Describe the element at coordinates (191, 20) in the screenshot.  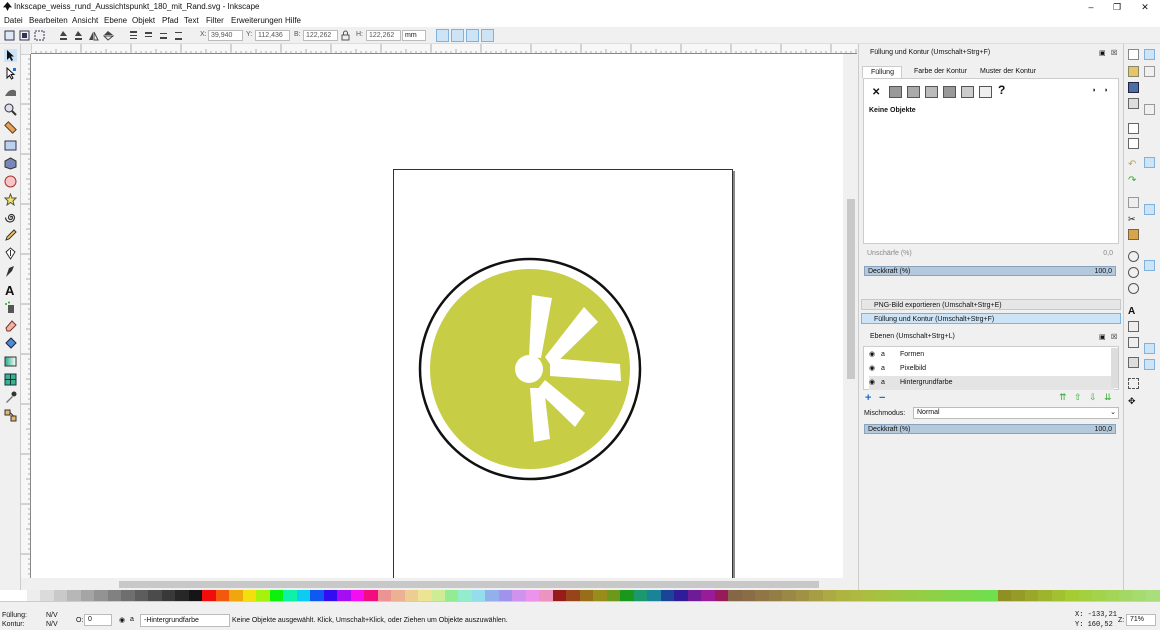
I see `menu-text: Text` at that location.